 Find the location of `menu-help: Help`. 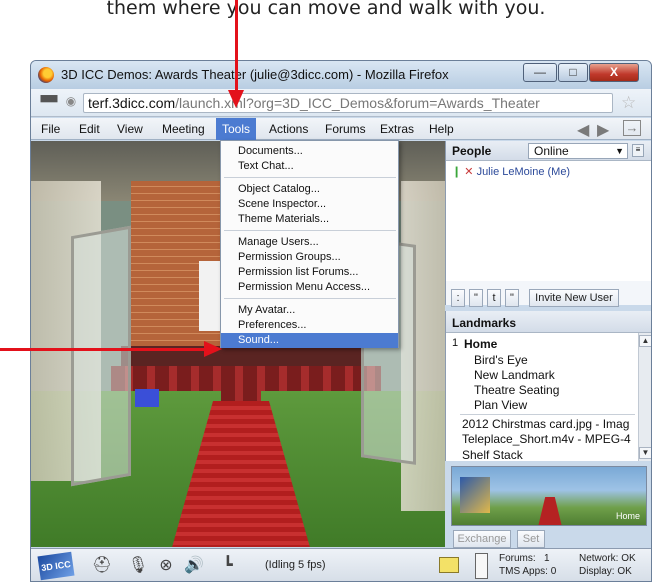

menu-help: Help is located at coordinates (441, 129).